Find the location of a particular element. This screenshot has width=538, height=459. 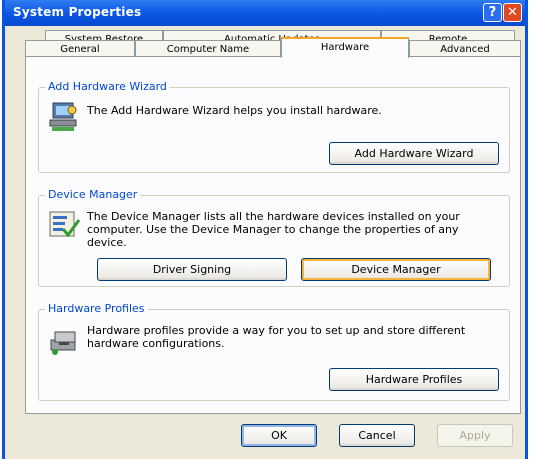

hardware-profiles-icon is located at coordinates (63, 343).